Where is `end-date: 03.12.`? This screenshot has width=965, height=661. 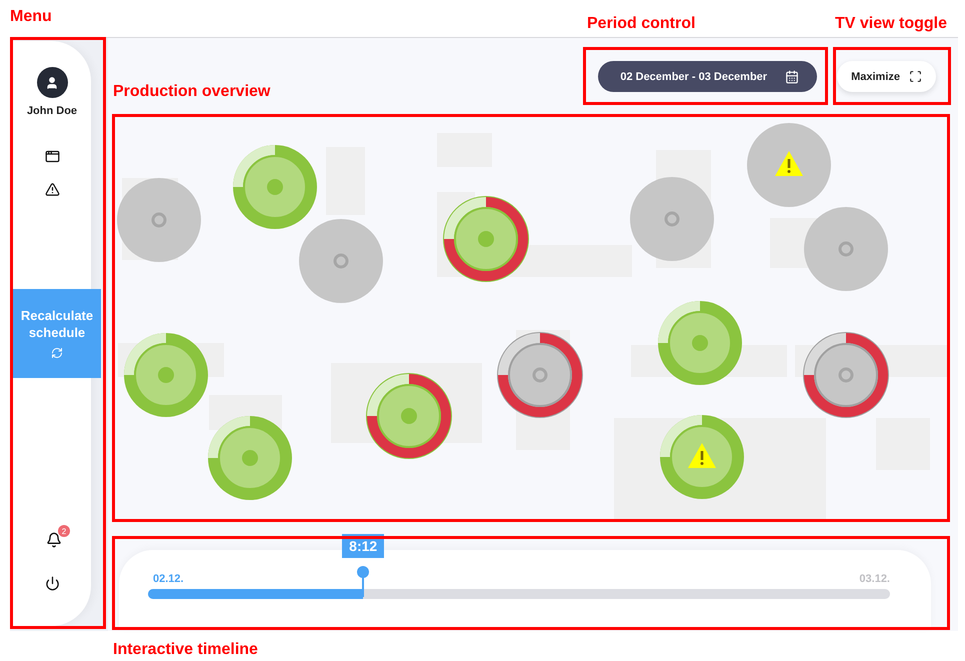
end-date: 03.12. is located at coordinates (874, 579).